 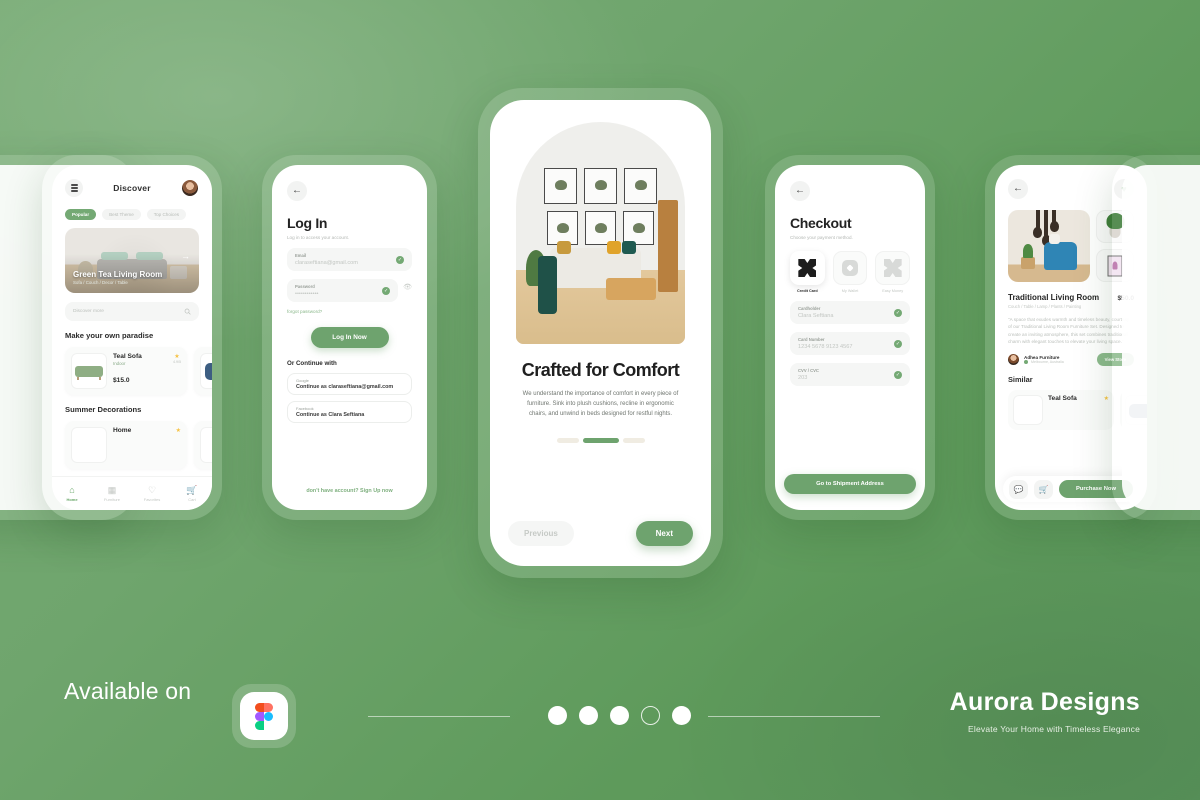 What do you see at coordinates (892, 268) in the screenshot?
I see `easy-money-icon` at bounding box center [892, 268].